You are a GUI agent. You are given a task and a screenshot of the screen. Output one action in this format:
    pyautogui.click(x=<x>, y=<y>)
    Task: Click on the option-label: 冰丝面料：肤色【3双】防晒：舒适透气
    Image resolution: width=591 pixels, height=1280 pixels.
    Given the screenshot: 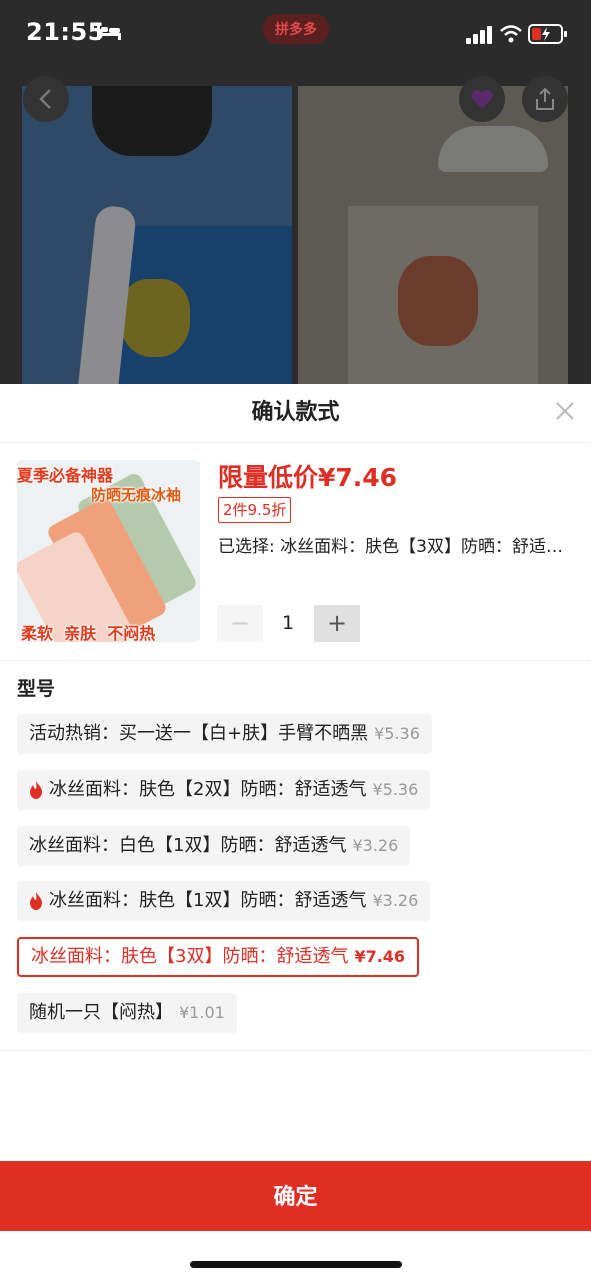 What is the action you would take?
    pyautogui.click(x=190, y=956)
    